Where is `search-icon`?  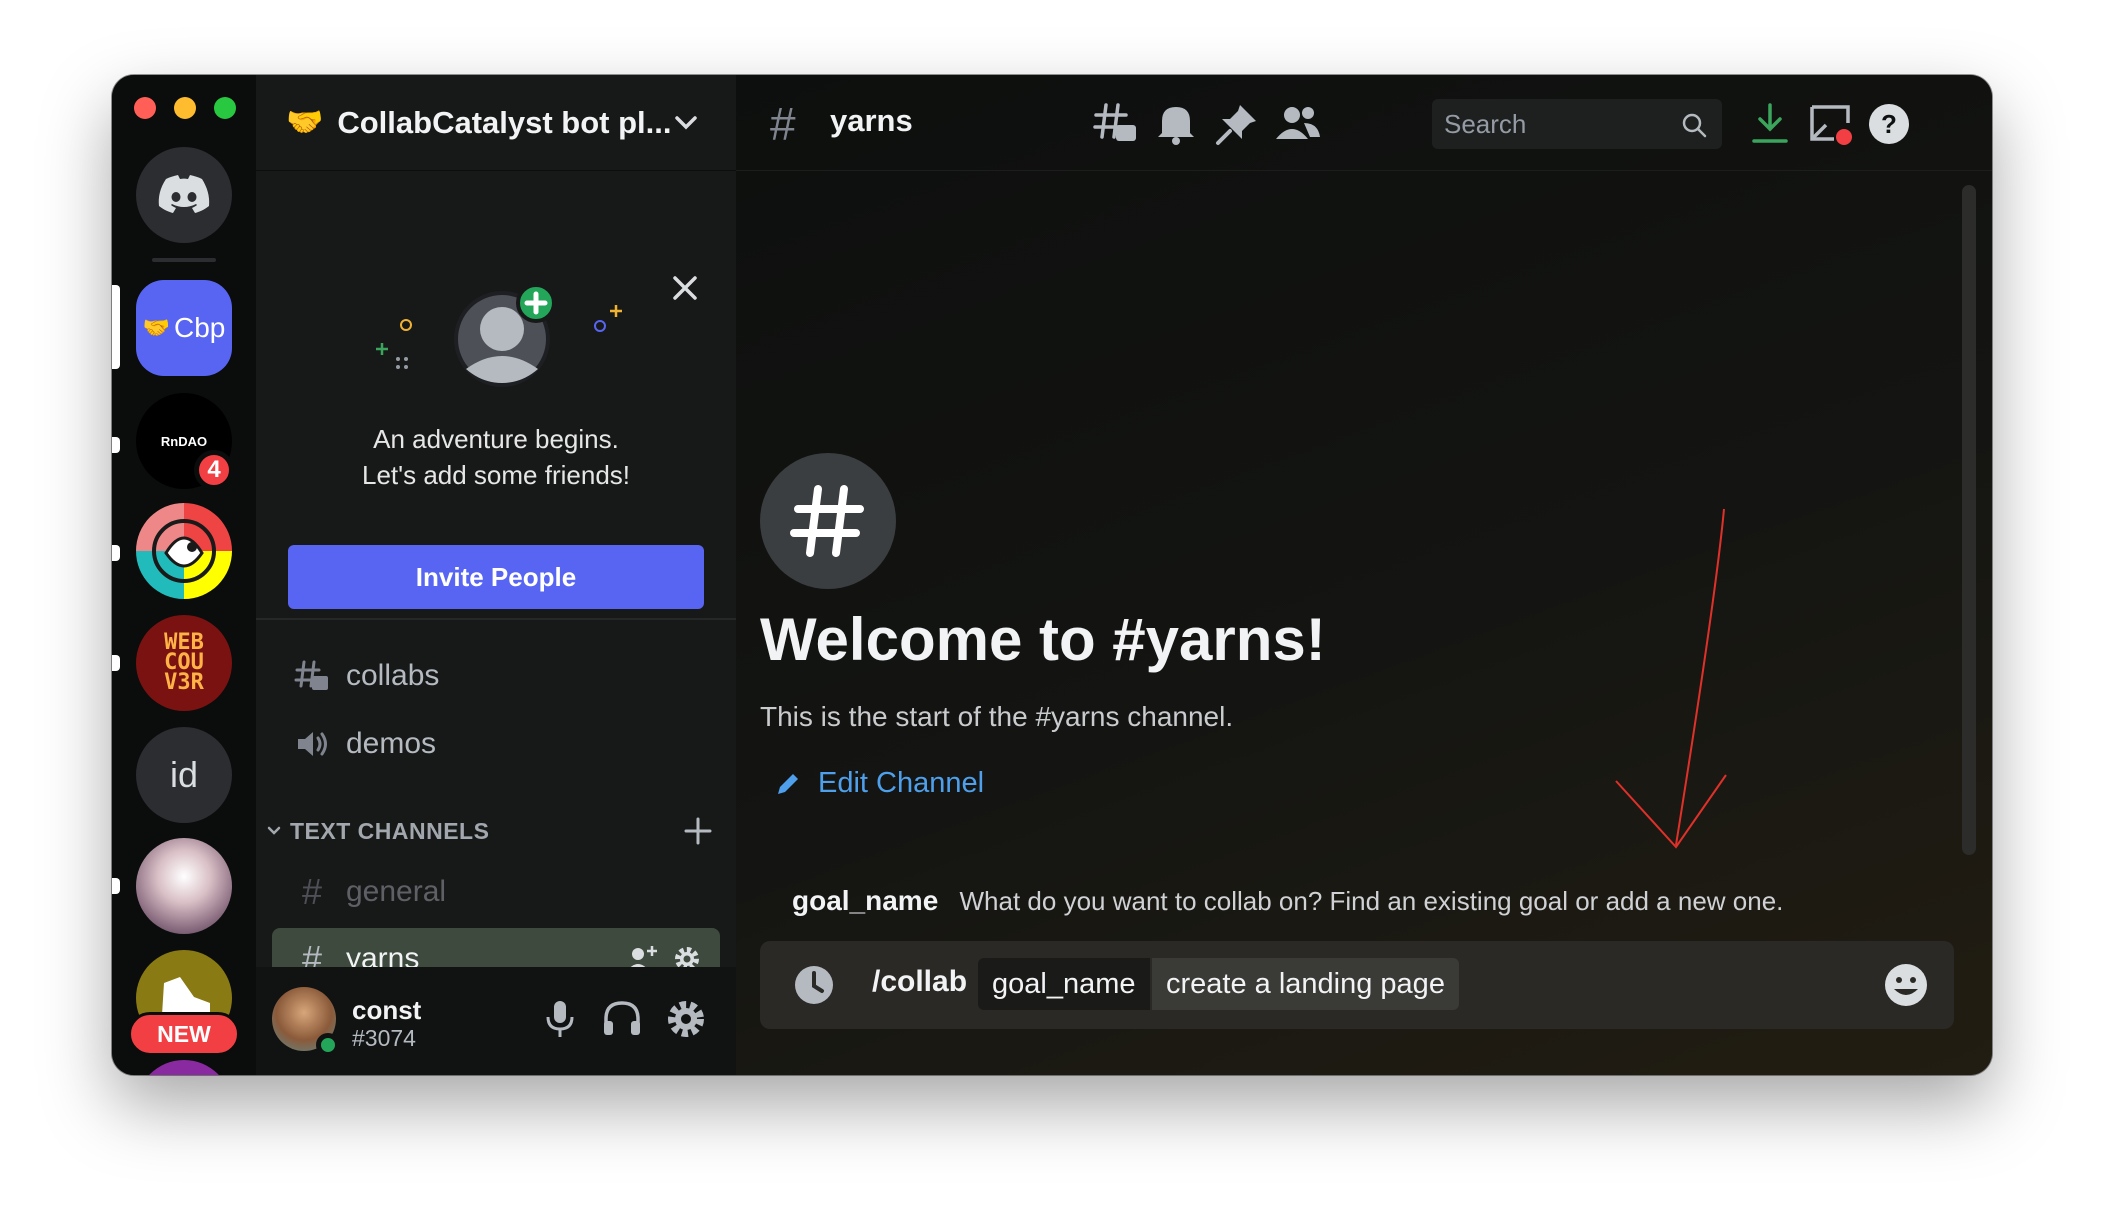 search-icon is located at coordinates (1694, 125).